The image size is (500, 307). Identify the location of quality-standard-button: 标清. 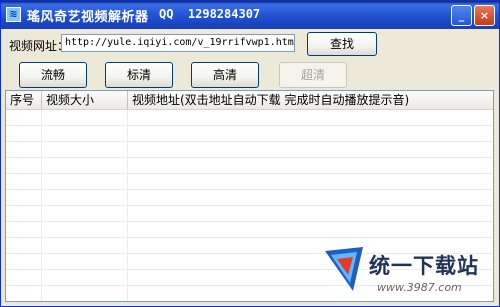
(139, 75).